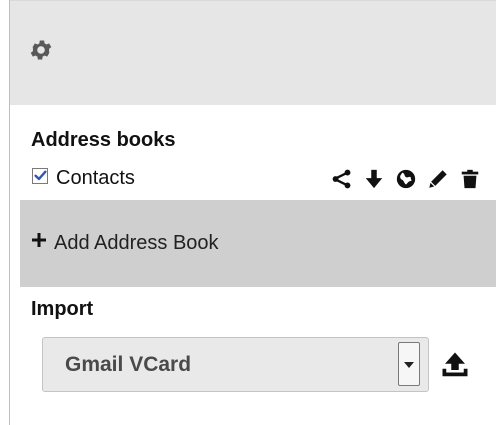  I want to click on address-book-label: Contacts, so click(95, 178).